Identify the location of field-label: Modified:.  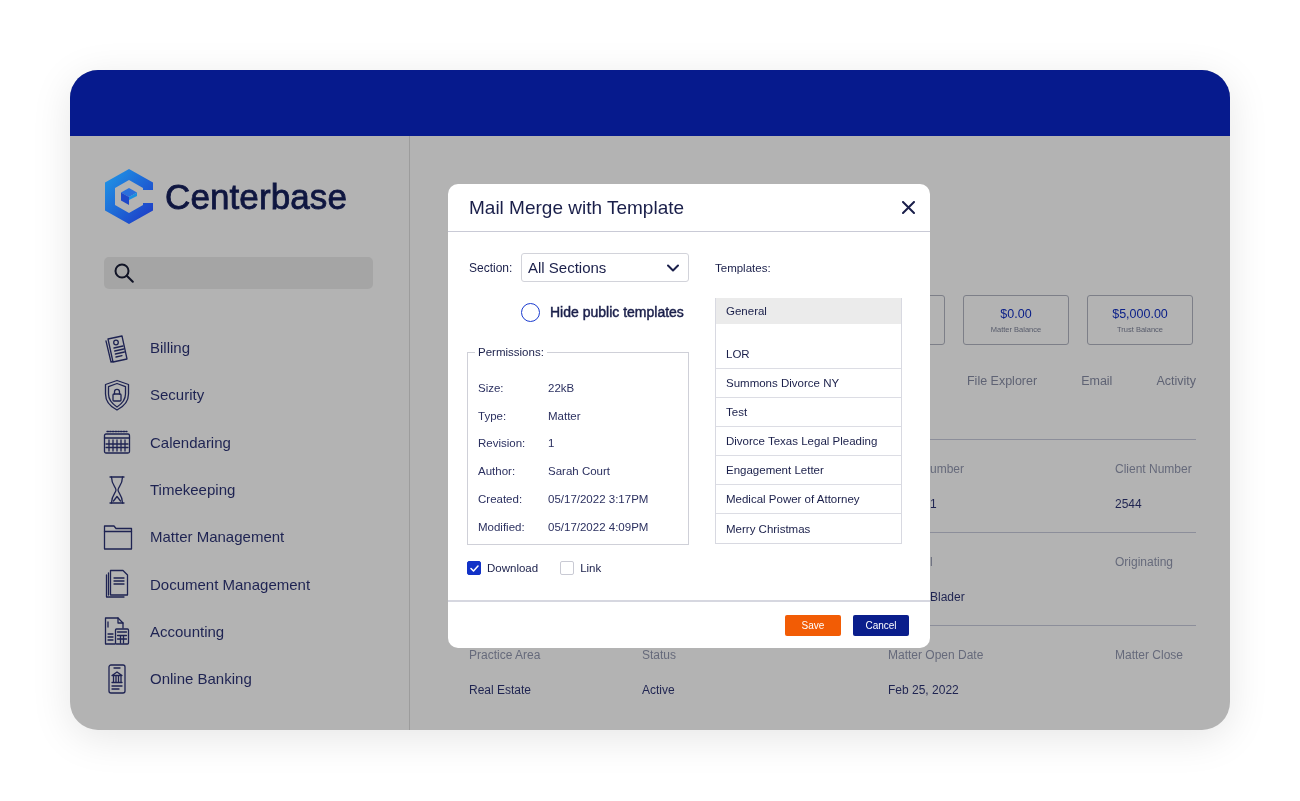
(502, 526).